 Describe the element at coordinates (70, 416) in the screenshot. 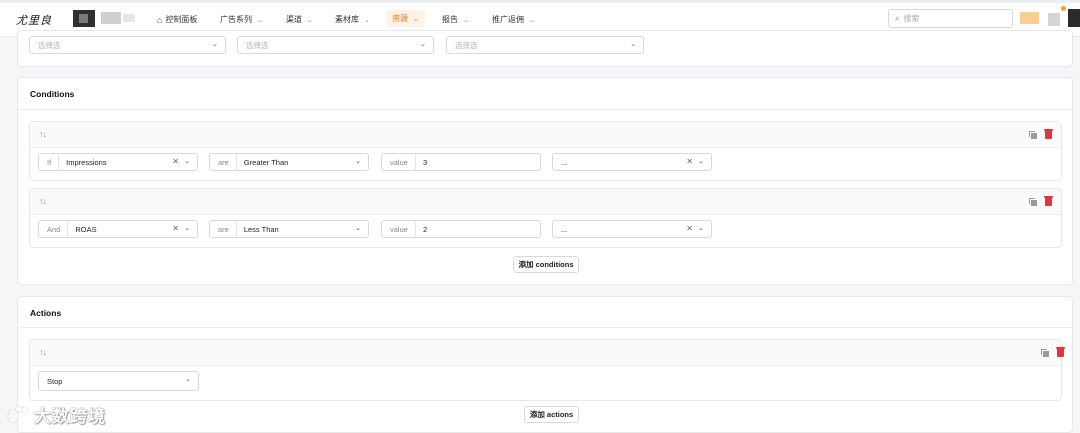

I see `watermark-text: 大数跨境` at that location.